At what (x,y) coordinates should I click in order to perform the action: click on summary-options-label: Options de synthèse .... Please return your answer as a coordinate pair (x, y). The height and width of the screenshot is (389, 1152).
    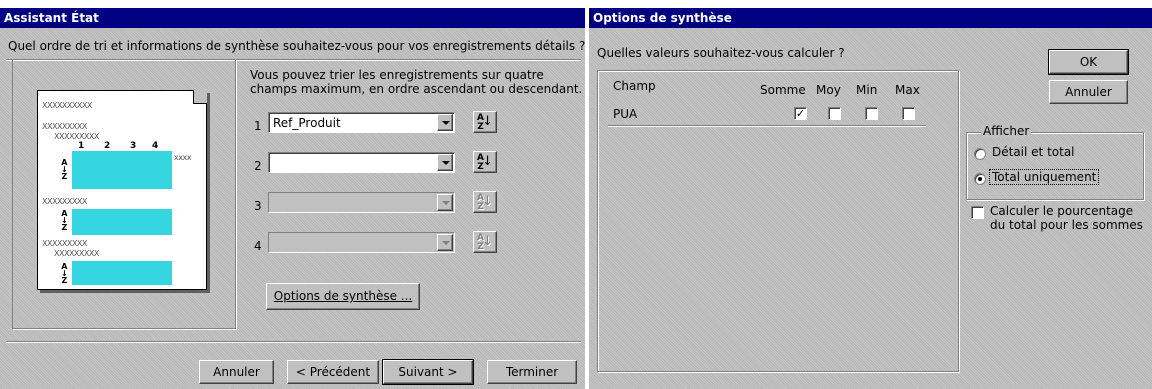
    Looking at the image, I should click on (343, 296).